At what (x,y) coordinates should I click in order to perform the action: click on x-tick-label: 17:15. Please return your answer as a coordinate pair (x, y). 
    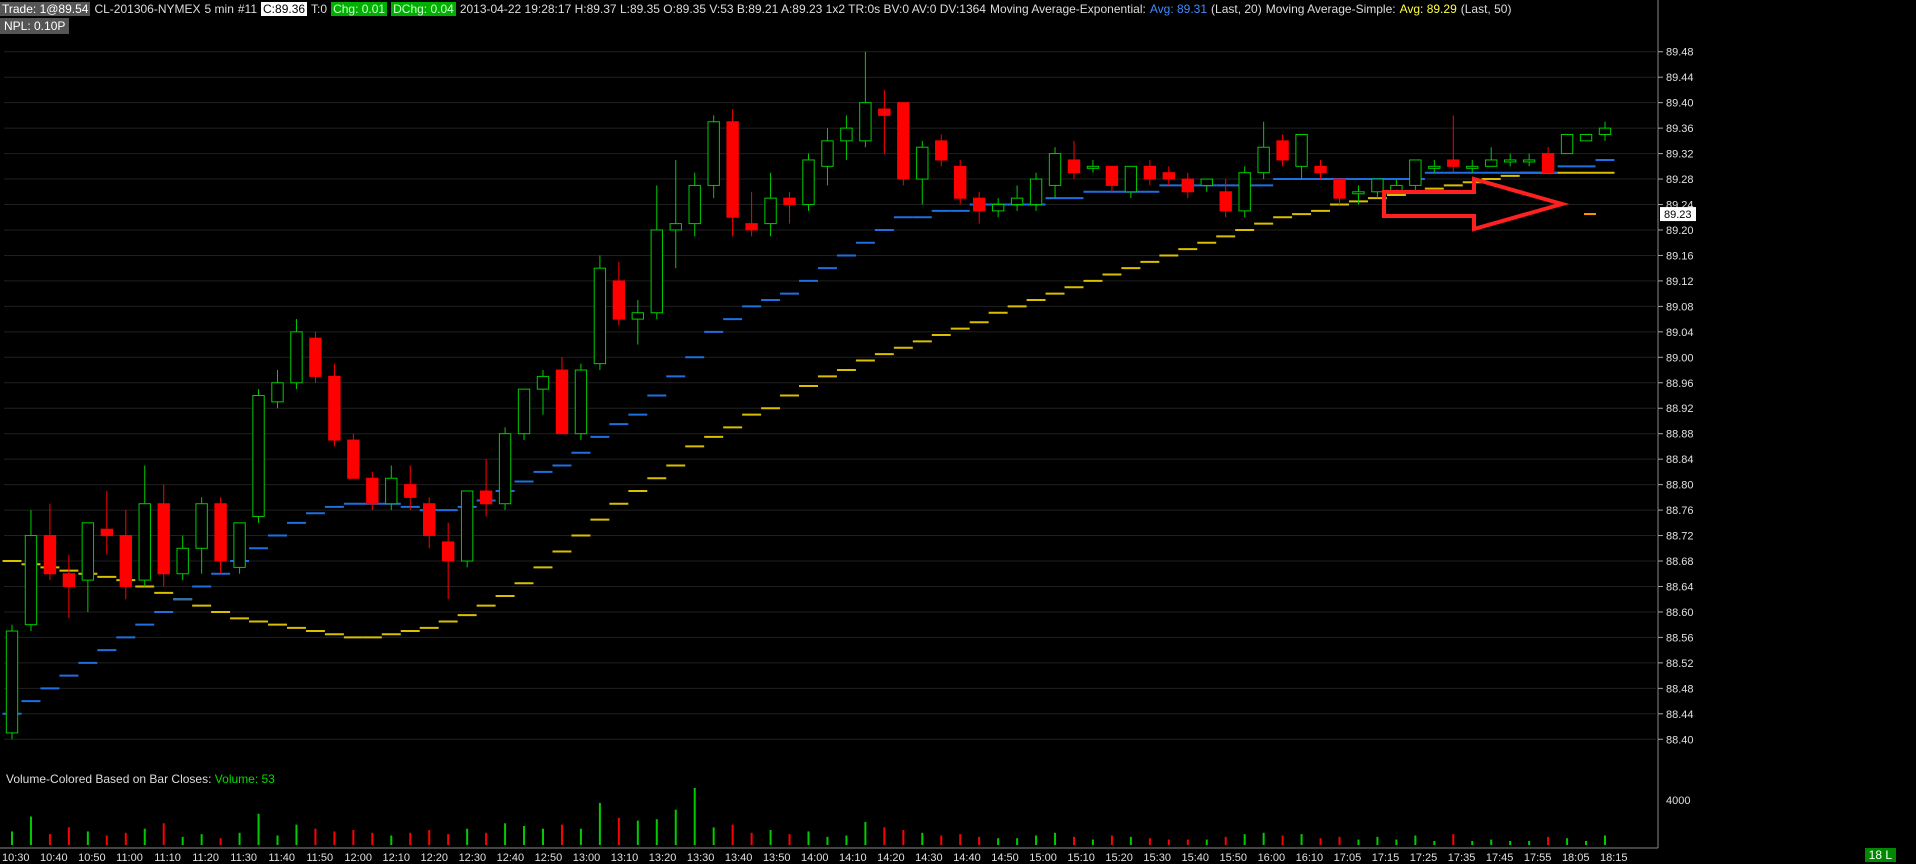
    Looking at the image, I should click on (1386, 858).